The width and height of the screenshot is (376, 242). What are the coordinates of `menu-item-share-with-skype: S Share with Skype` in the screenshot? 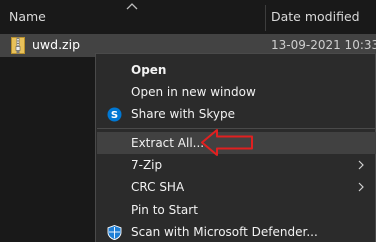 It's located at (236, 114).